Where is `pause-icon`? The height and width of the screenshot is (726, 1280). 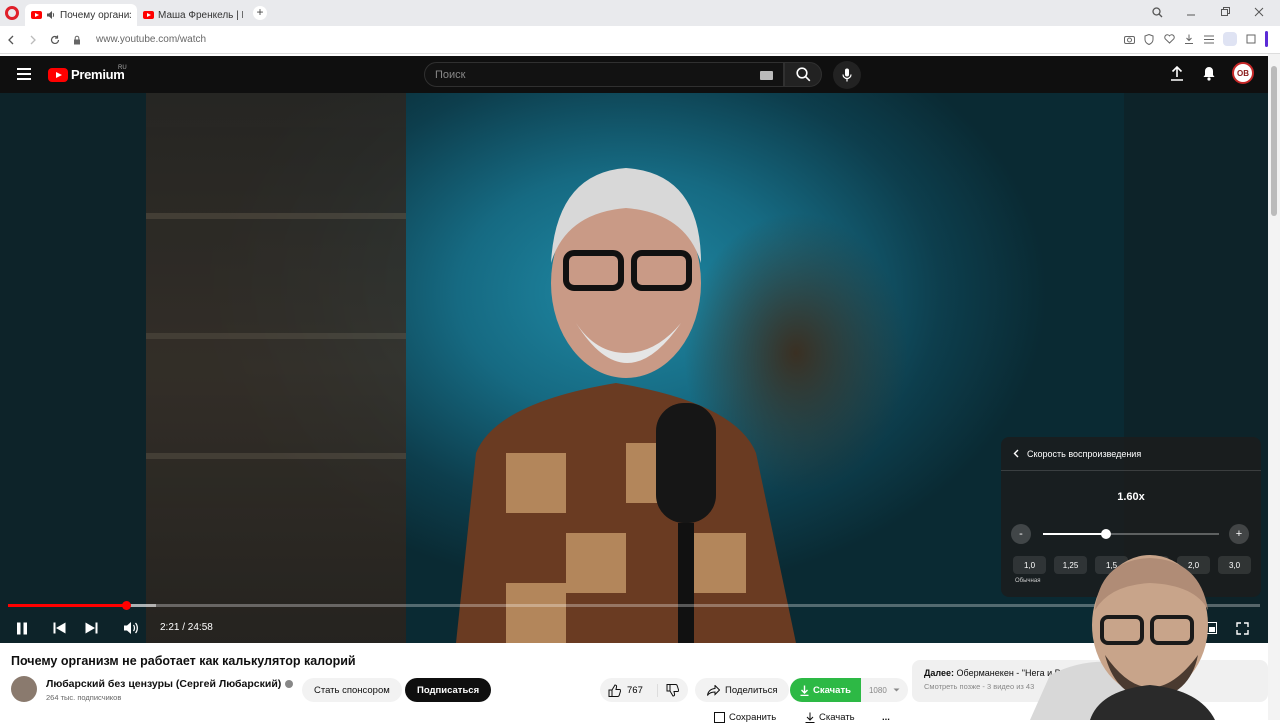 pause-icon is located at coordinates (22, 628).